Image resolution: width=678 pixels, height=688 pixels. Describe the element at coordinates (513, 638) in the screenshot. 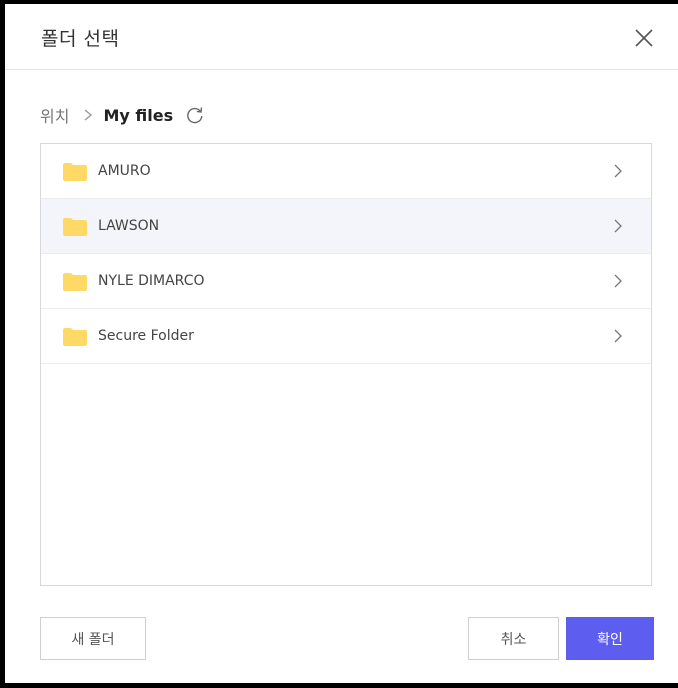

I see `cancel-button: 취소` at that location.